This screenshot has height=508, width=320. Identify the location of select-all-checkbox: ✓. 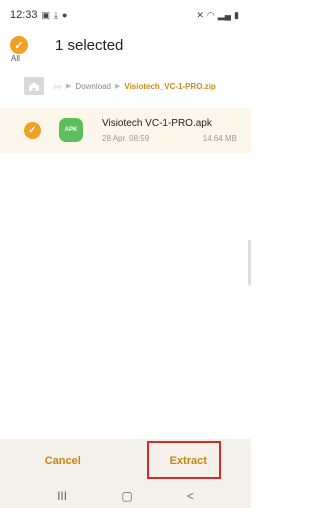
(19, 45).